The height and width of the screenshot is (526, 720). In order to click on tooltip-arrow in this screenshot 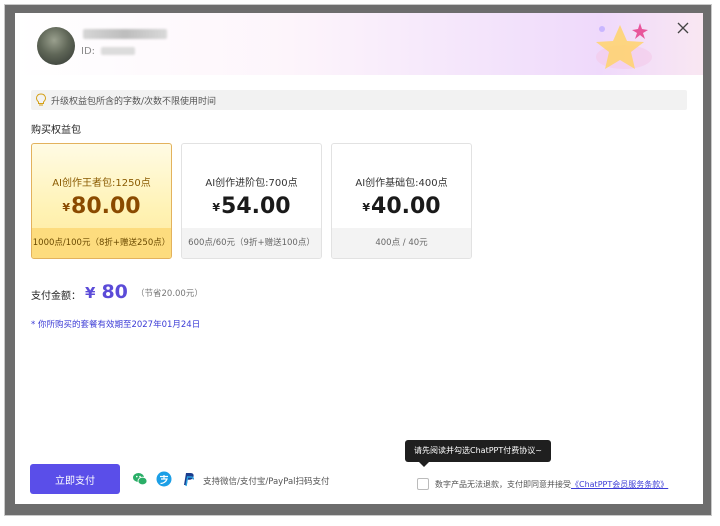, I will do `click(424, 464)`.